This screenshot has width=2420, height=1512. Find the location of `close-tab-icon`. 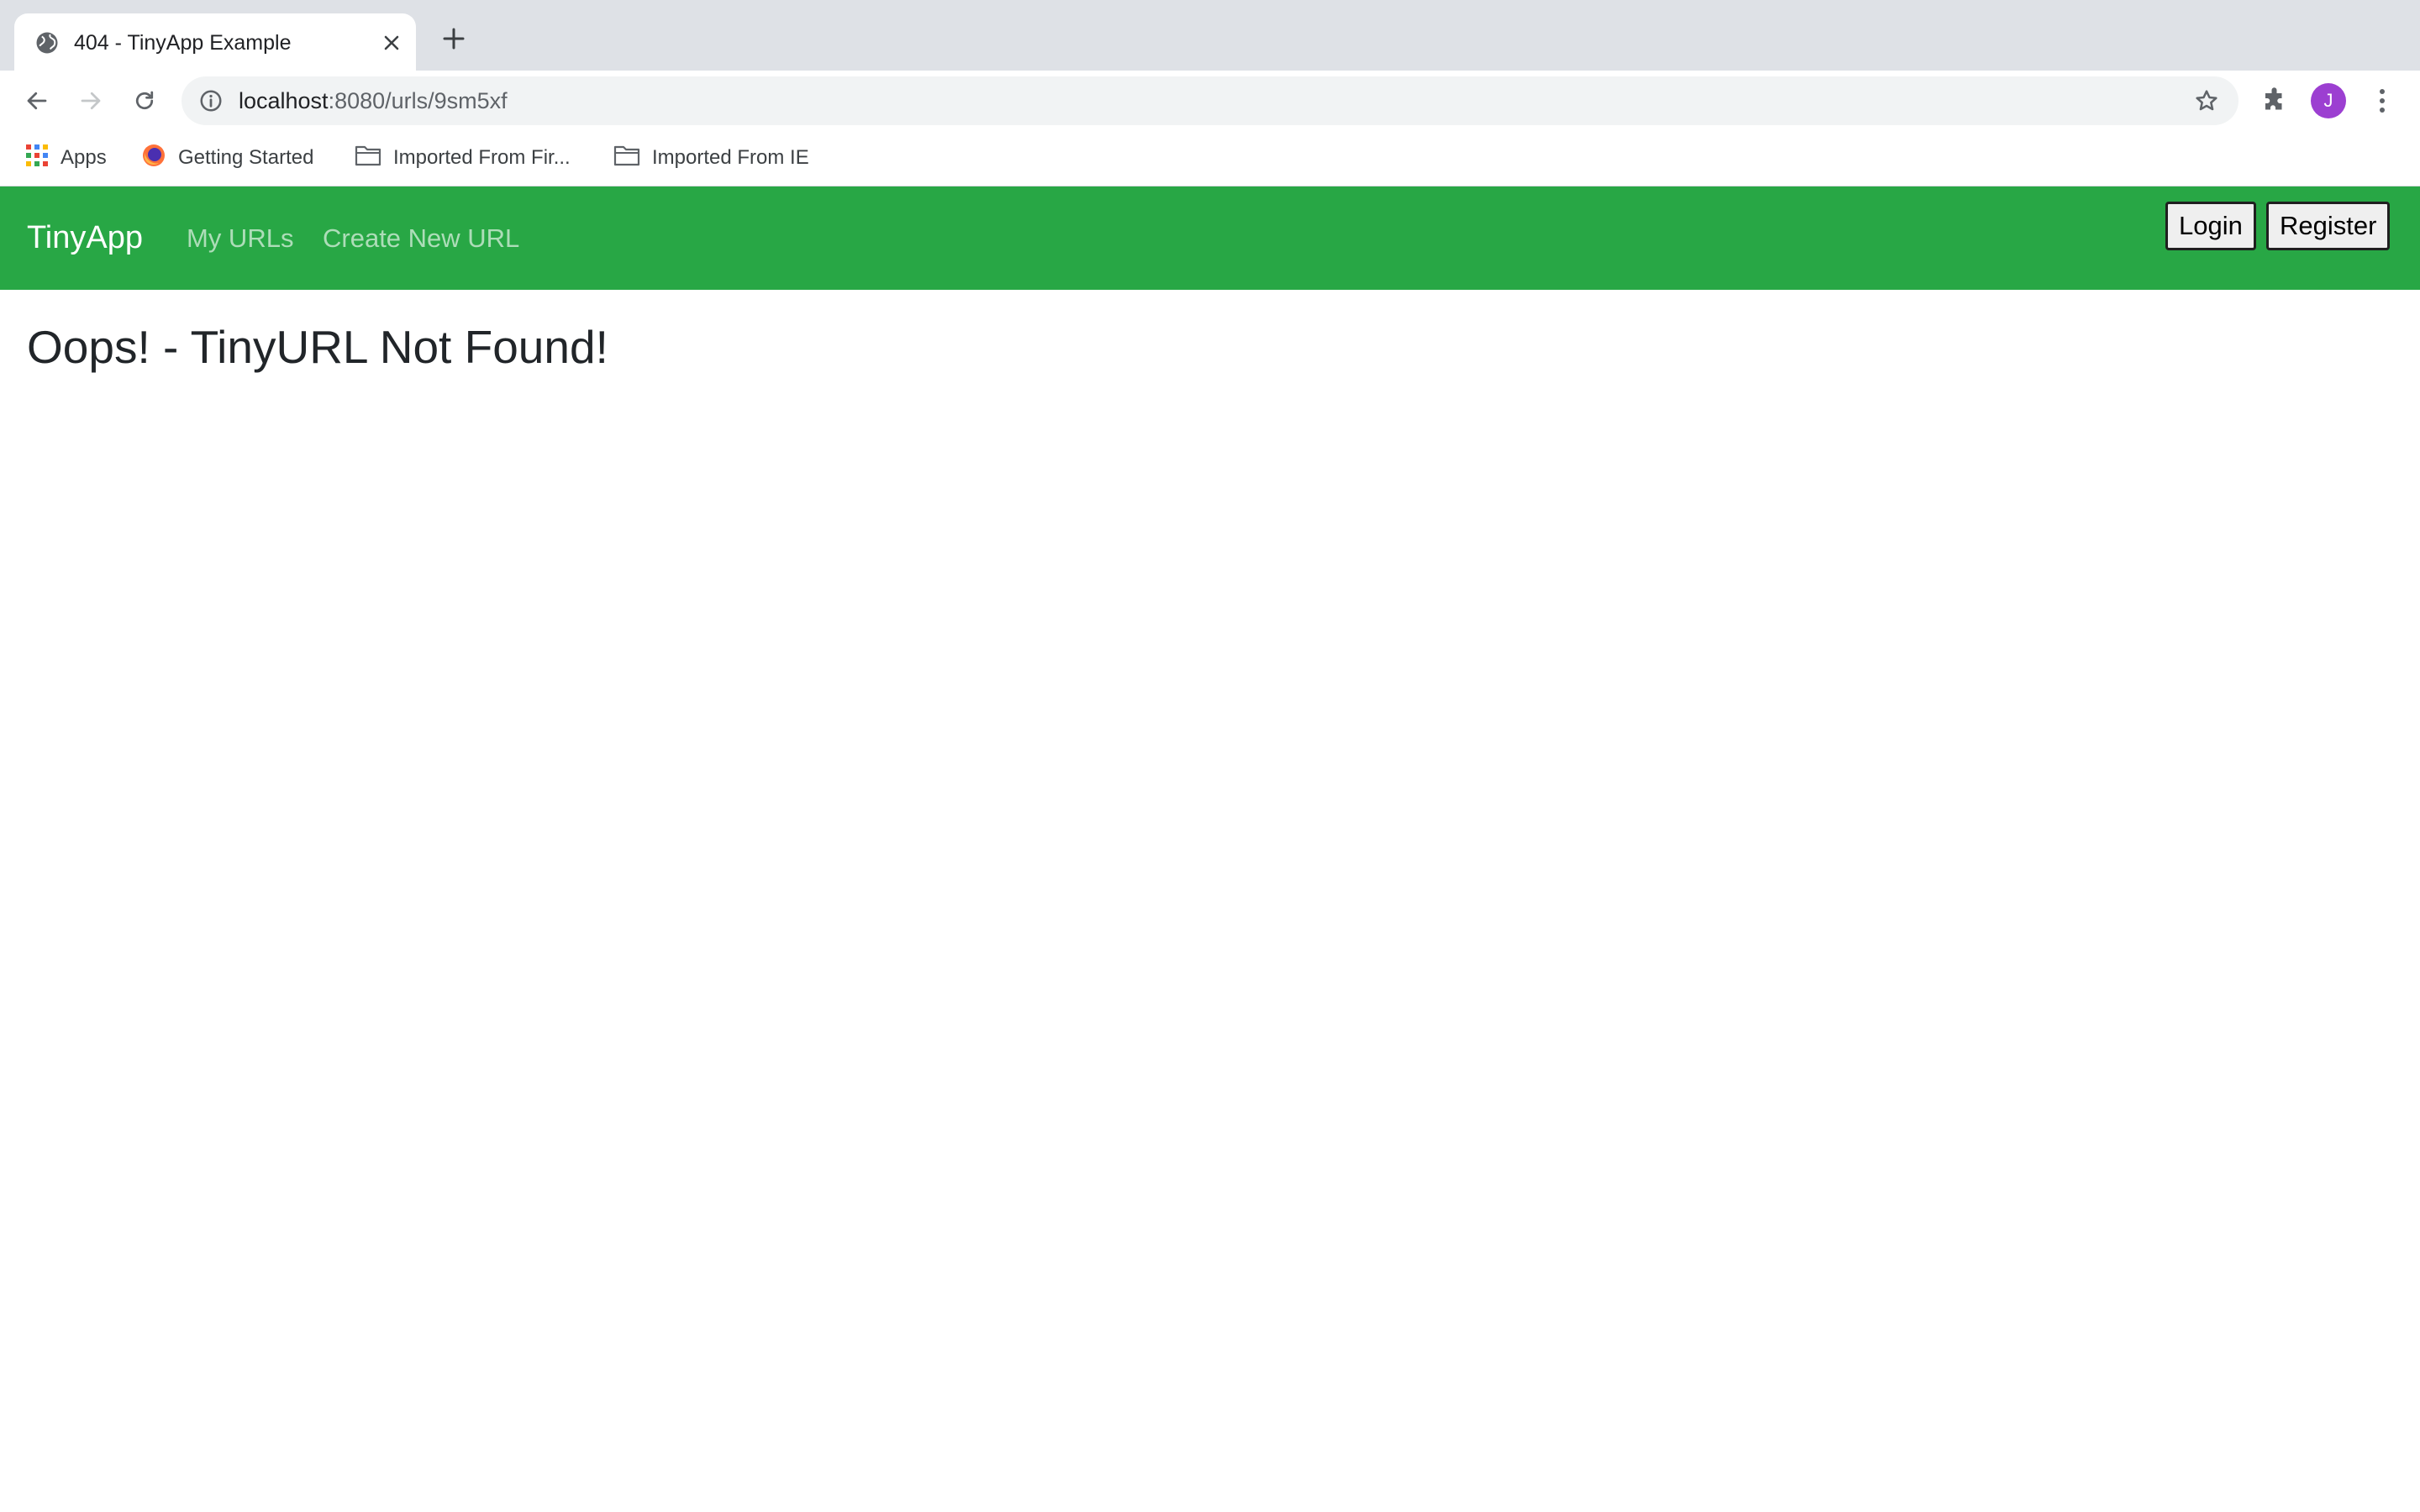

close-tab-icon is located at coordinates (391, 43).